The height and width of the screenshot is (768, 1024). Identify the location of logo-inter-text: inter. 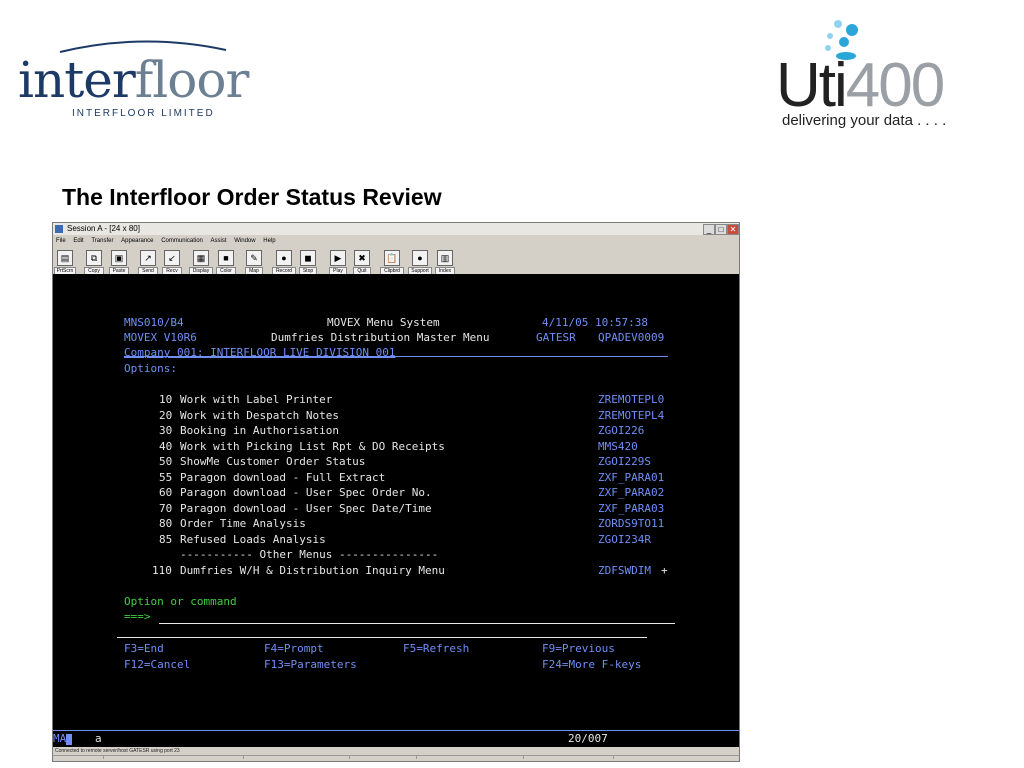
(77, 80).